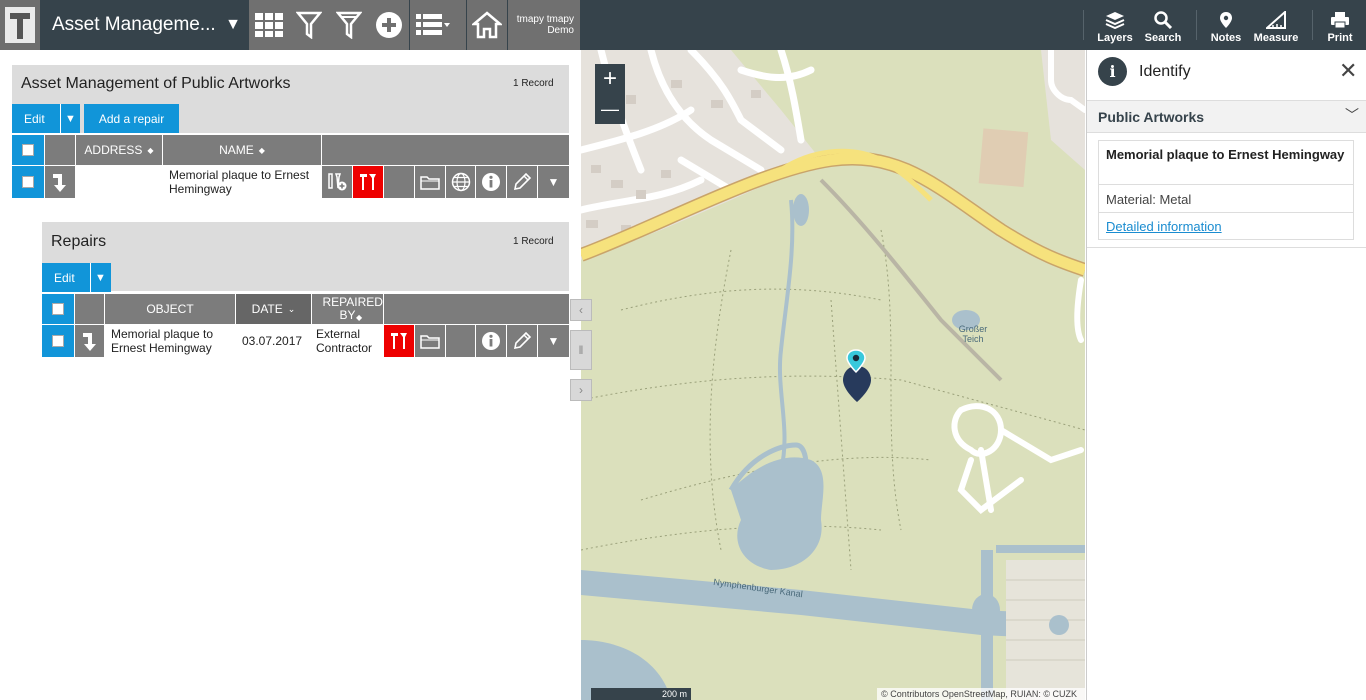  I want to click on home-button, so click(487, 25).